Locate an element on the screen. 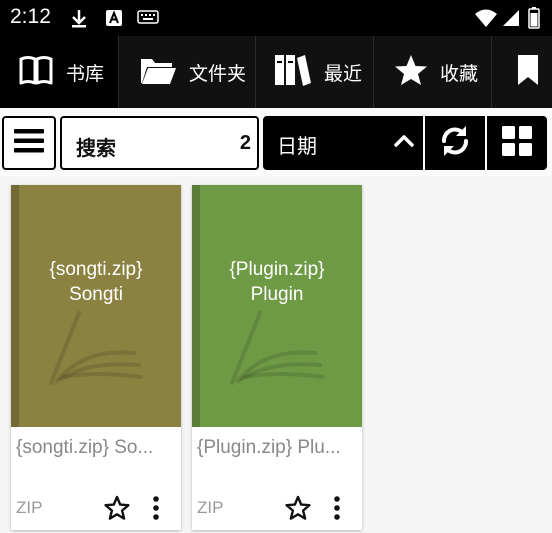 This screenshot has width=552, height=533. tab-library-label: 书库 is located at coordinates (85, 73).